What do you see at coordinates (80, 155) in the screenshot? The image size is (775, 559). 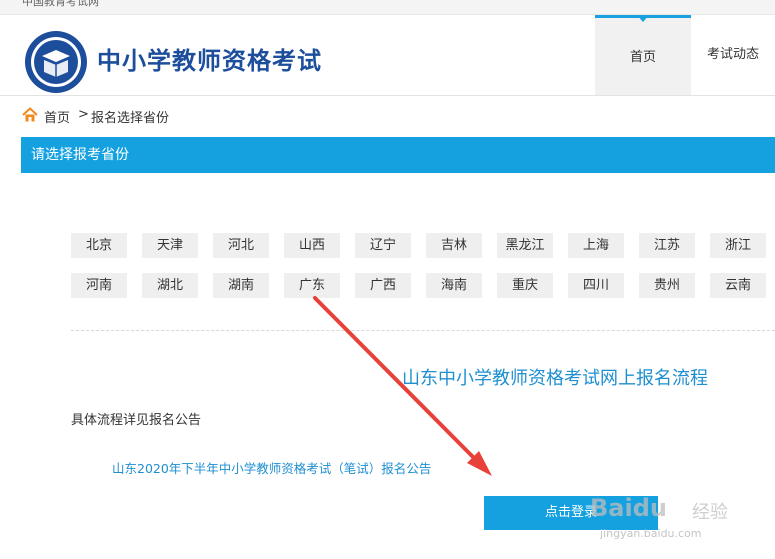 I see `section-title: 请选择报考省份` at bounding box center [80, 155].